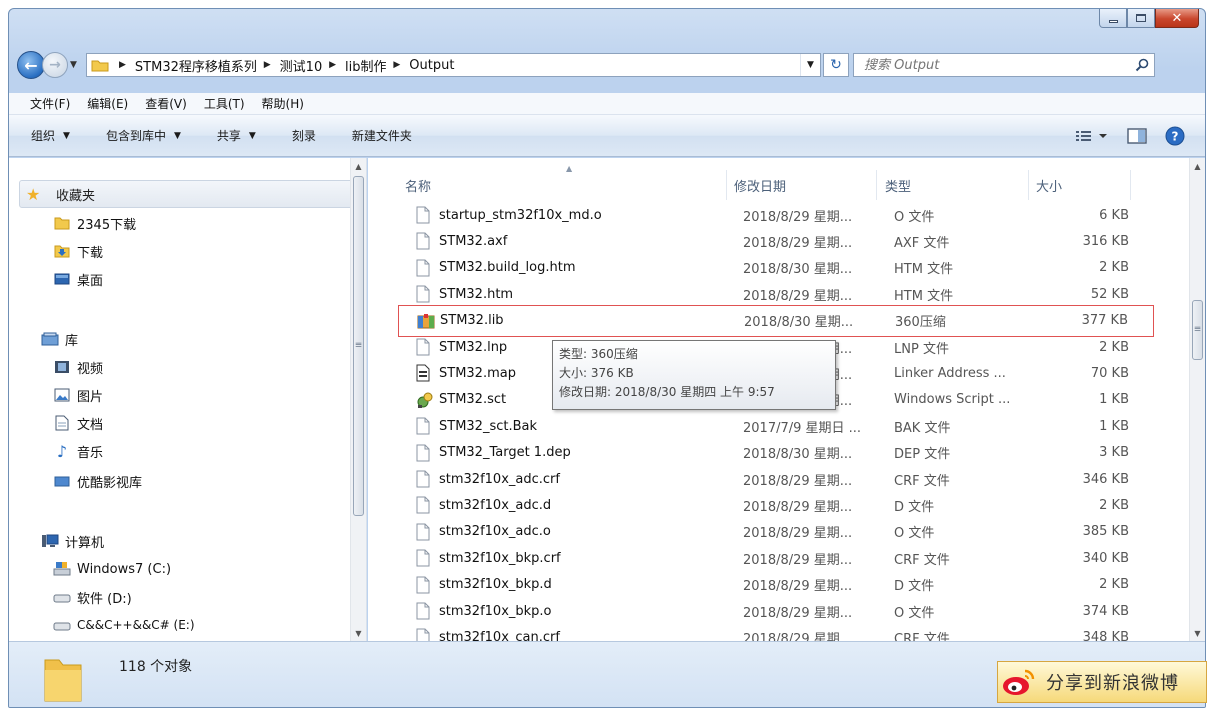  What do you see at coordinates (94, 223) in the screenshot?
I see `nav-item-2345-downloads: 2345下载` at bounding box center [94, 223].